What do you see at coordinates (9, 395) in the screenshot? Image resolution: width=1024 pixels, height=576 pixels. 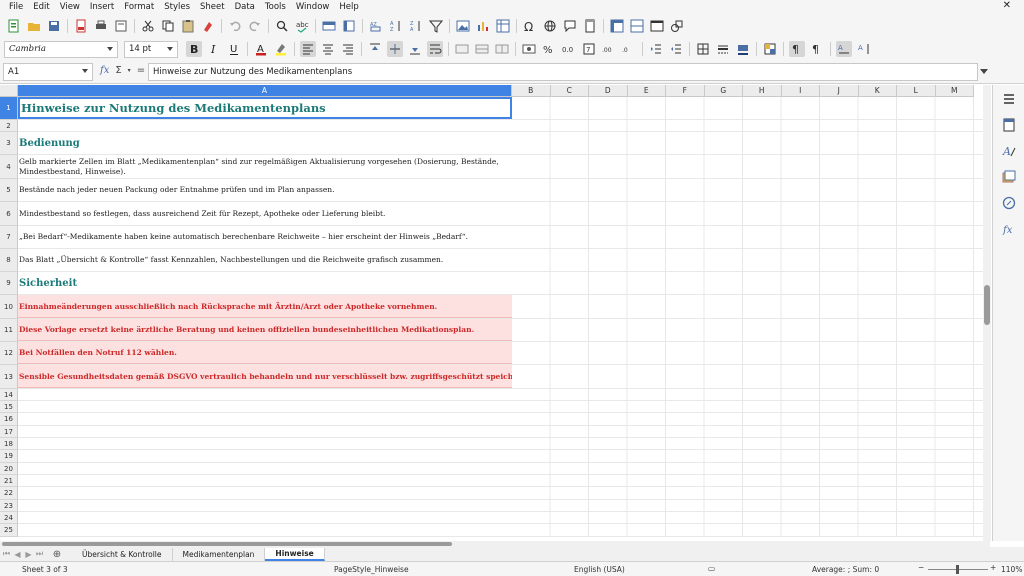 I see `row-header: 14` at bounding box center [9, 395].